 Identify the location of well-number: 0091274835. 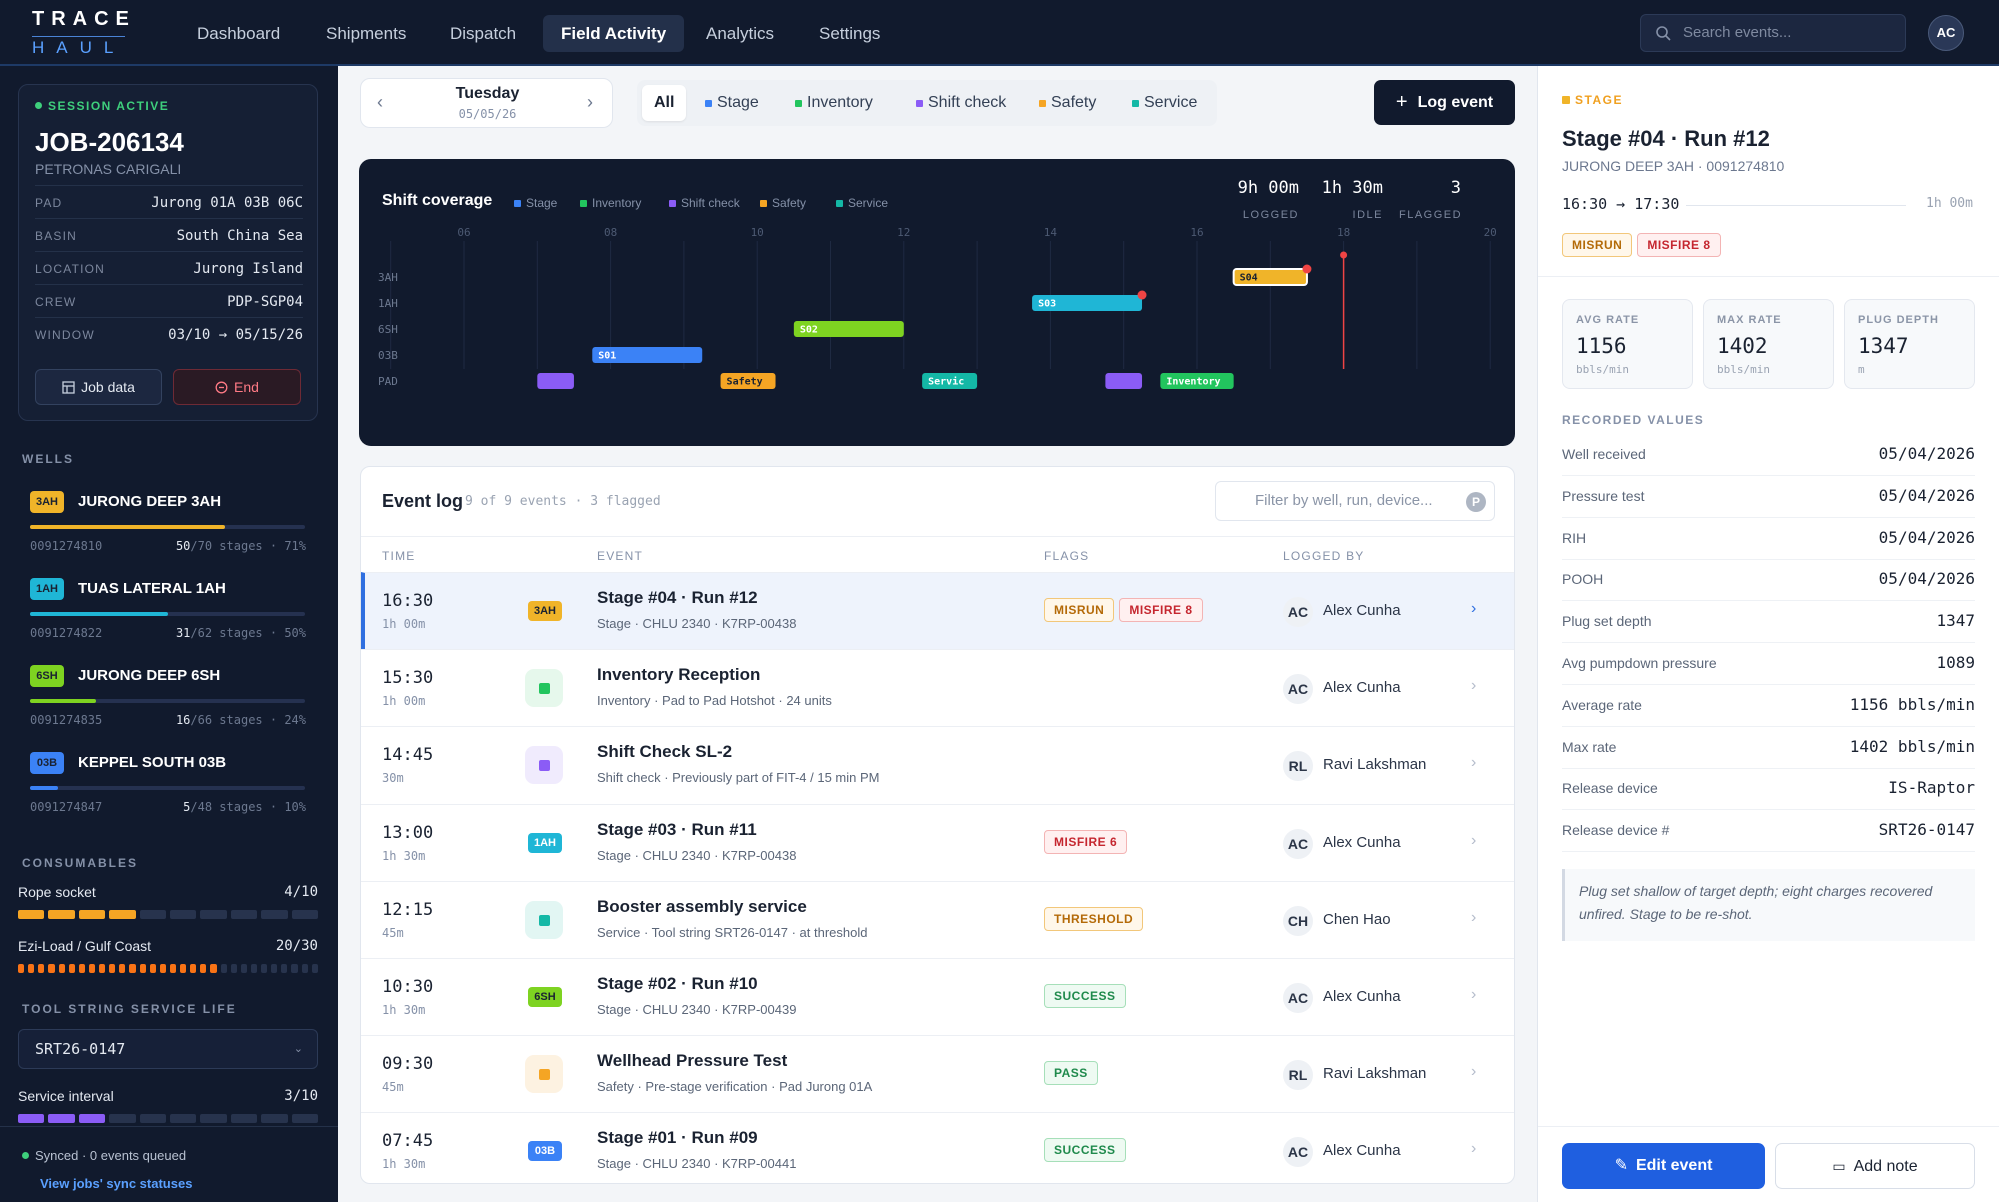
(66, 720).